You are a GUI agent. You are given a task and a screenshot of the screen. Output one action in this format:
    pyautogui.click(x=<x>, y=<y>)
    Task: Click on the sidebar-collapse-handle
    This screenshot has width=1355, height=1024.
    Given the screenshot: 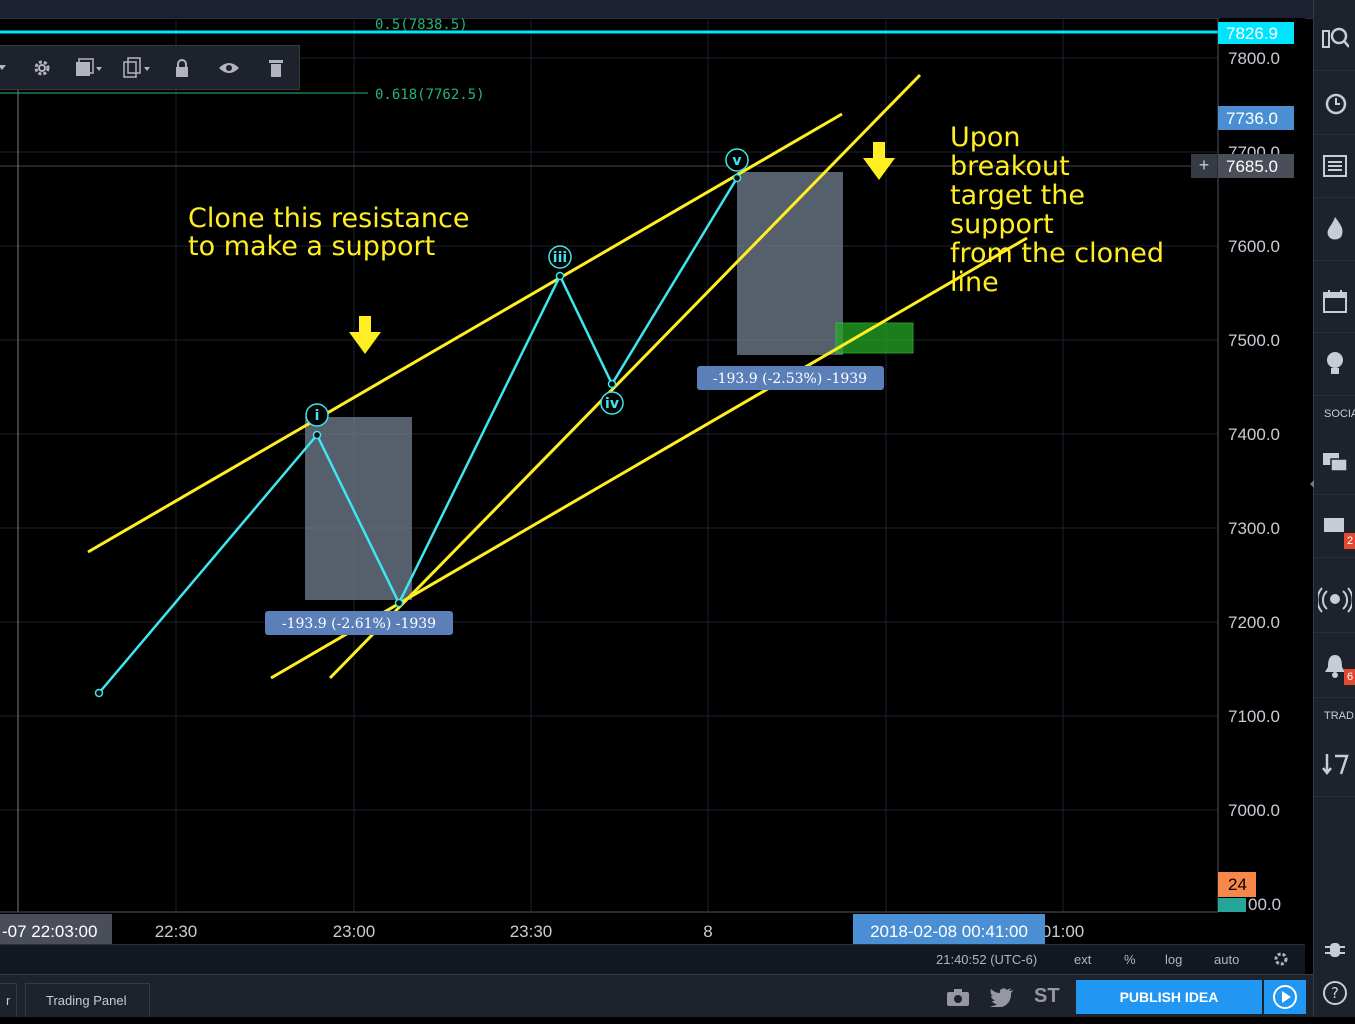 What is the action you would take?
    pyautogui.click(x=1312, y=484)
    